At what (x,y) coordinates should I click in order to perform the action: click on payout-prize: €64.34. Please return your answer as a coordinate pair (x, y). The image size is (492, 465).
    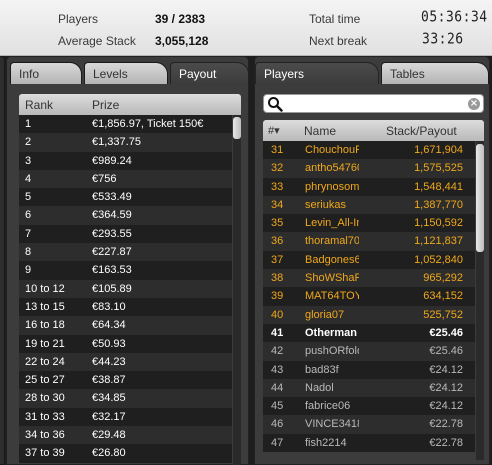
    Looking at the image, I should click on (109, 325).